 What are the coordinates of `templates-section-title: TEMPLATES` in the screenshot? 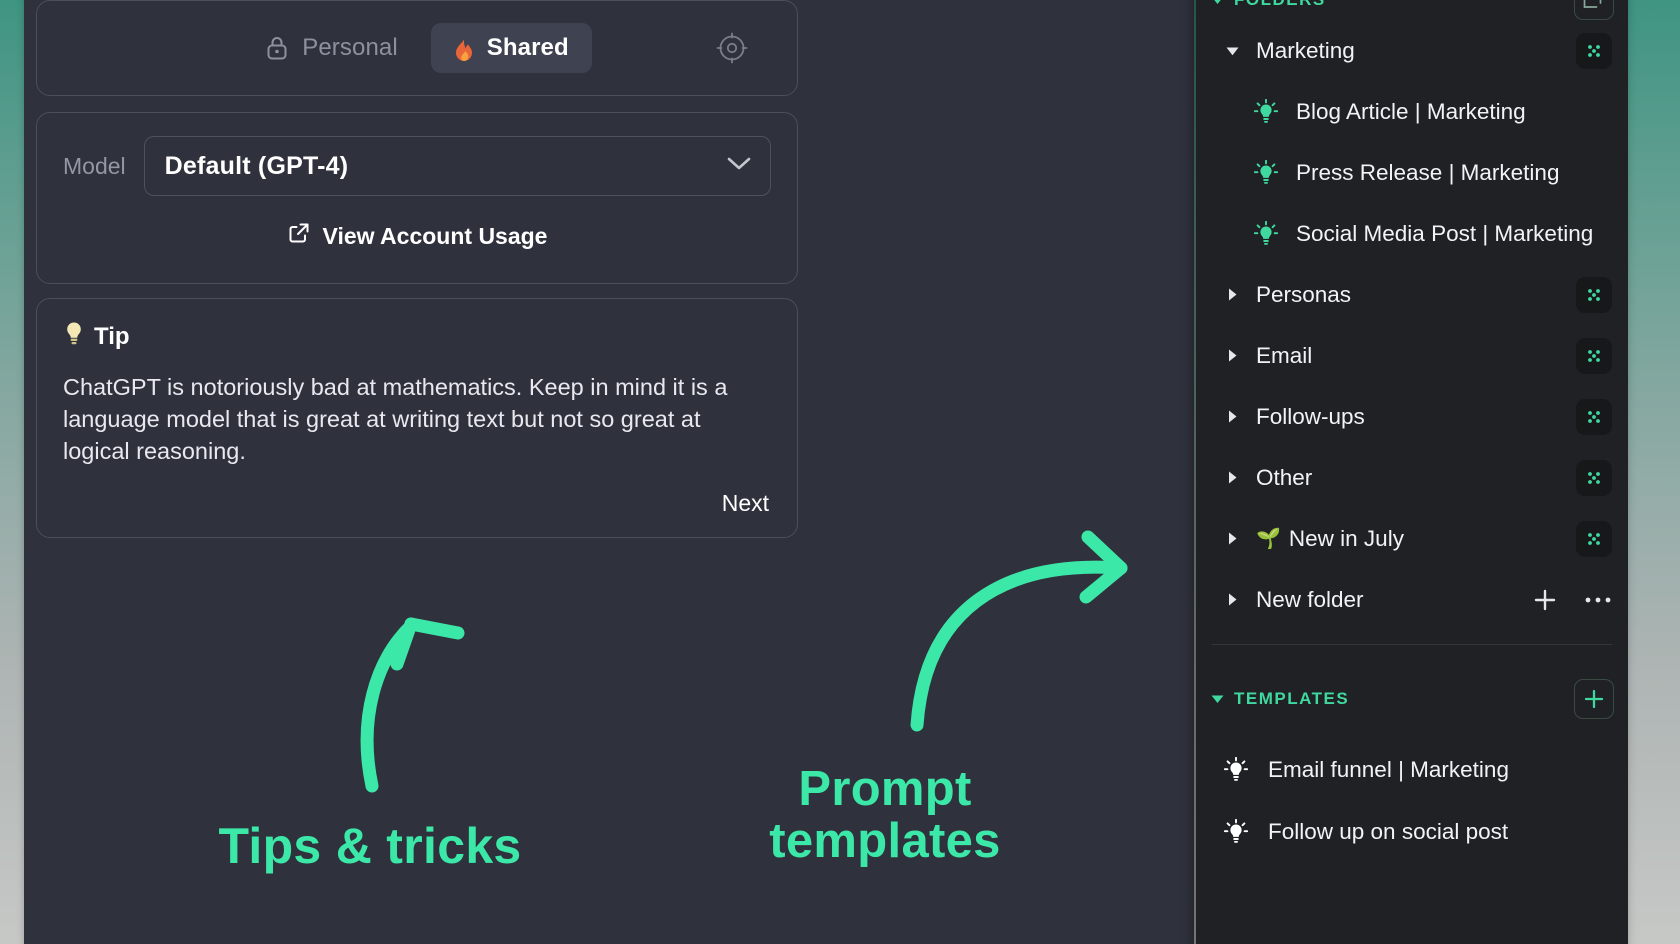 It's located at (1292, 698).